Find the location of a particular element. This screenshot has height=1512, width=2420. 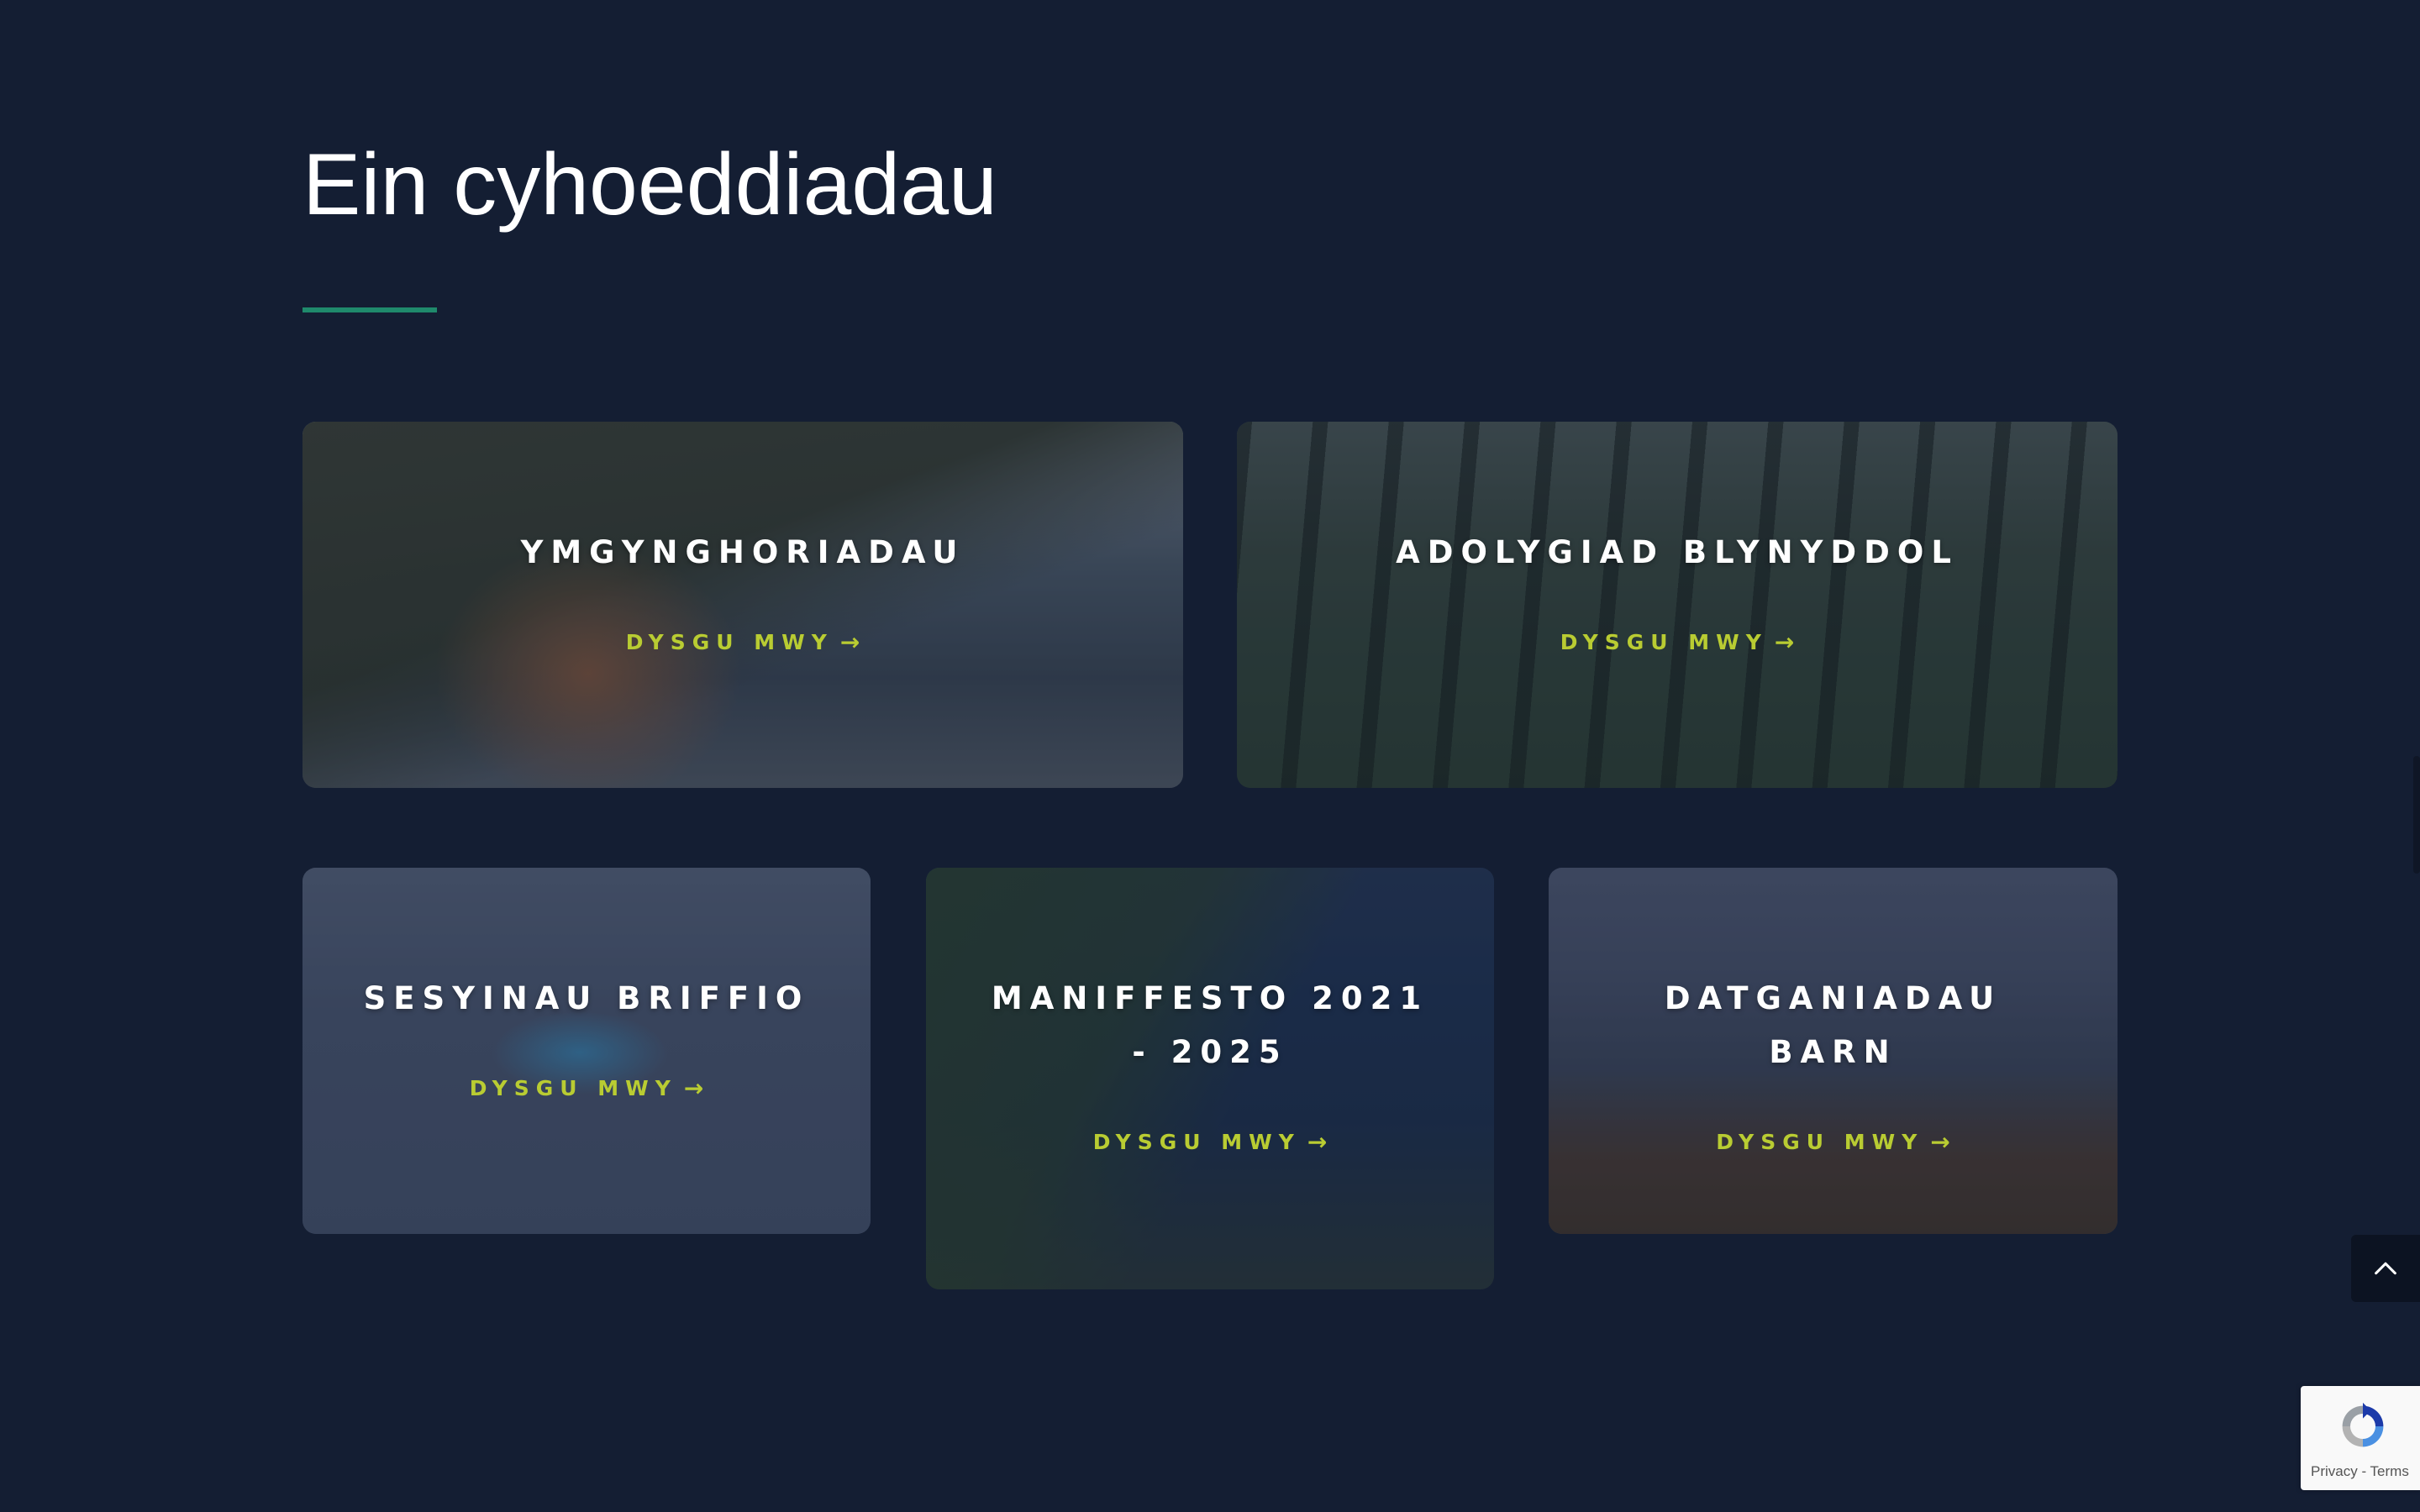

chevron-up-icon is located at coordinates (2386, 1268).